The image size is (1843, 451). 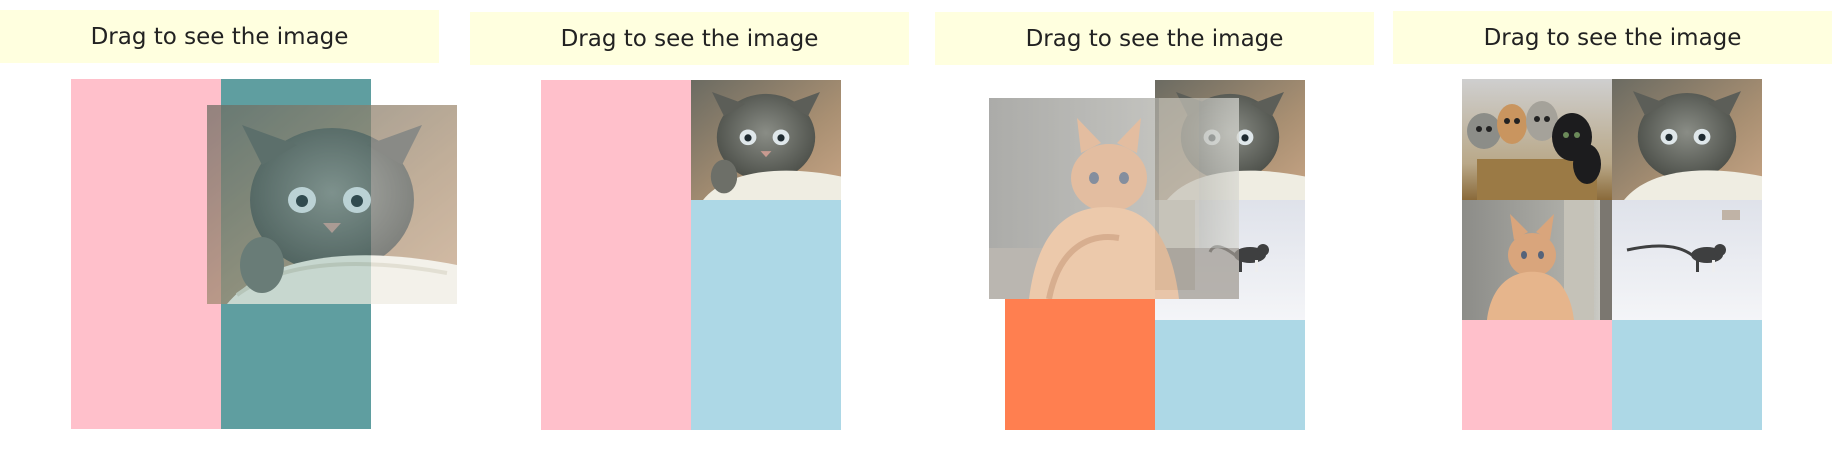 I want to click on panel-2-header: Drag to see the image, so click(x=689, y=38).